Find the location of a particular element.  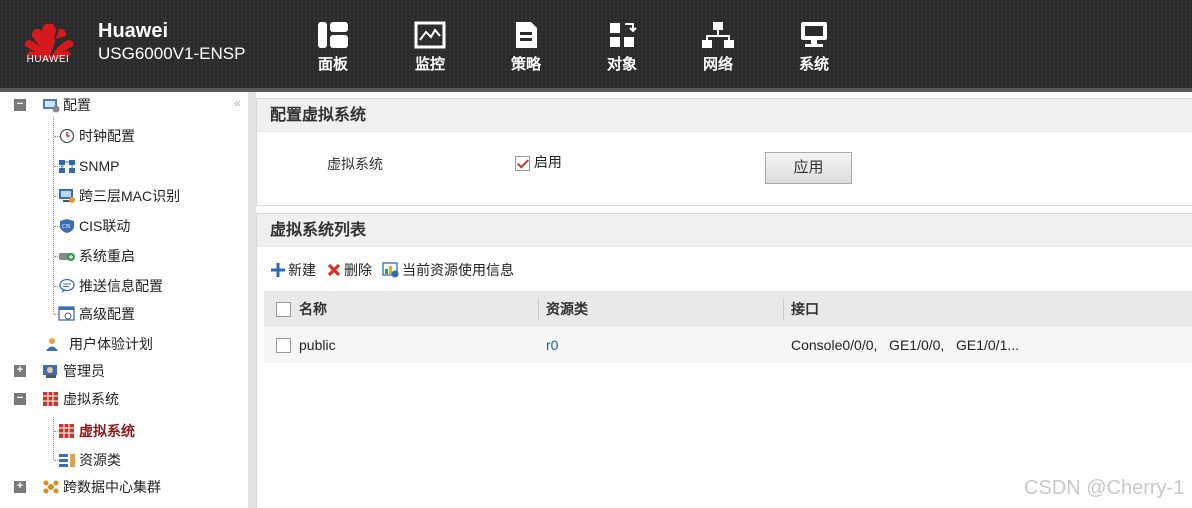

mac-identify-icon is located at coordinates (67, 196).